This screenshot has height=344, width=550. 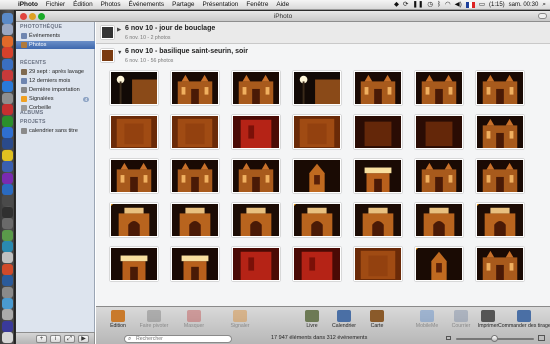 I want to click on menu-fenetre: Fenêtre, so click(x=257, y=4).